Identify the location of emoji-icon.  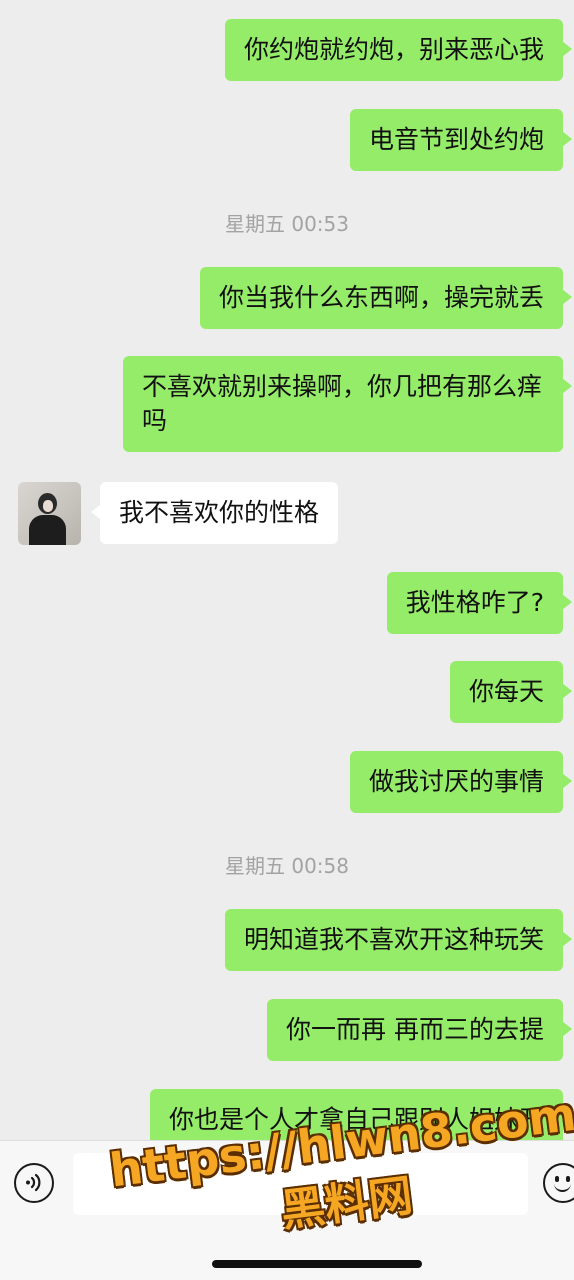
(558, 1183).